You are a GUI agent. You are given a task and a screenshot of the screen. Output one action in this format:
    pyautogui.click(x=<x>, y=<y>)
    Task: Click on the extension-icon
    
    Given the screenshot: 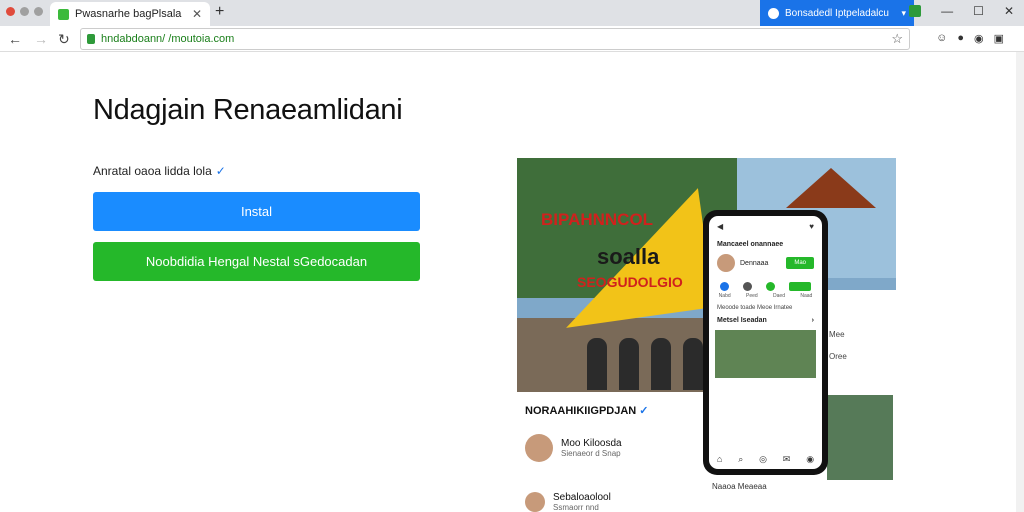 What is the action you would take?
    pyautogui.click(x=915, y=11)
    